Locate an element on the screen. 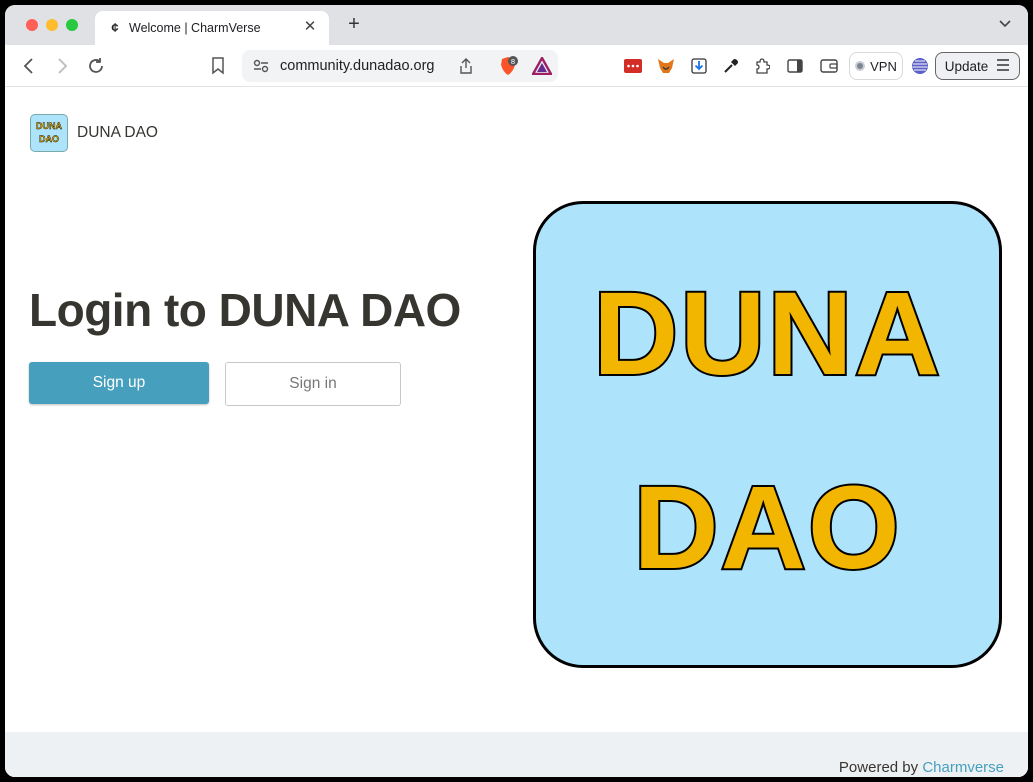  brave-badge-count: 8 is located at coordinates (513, 62).